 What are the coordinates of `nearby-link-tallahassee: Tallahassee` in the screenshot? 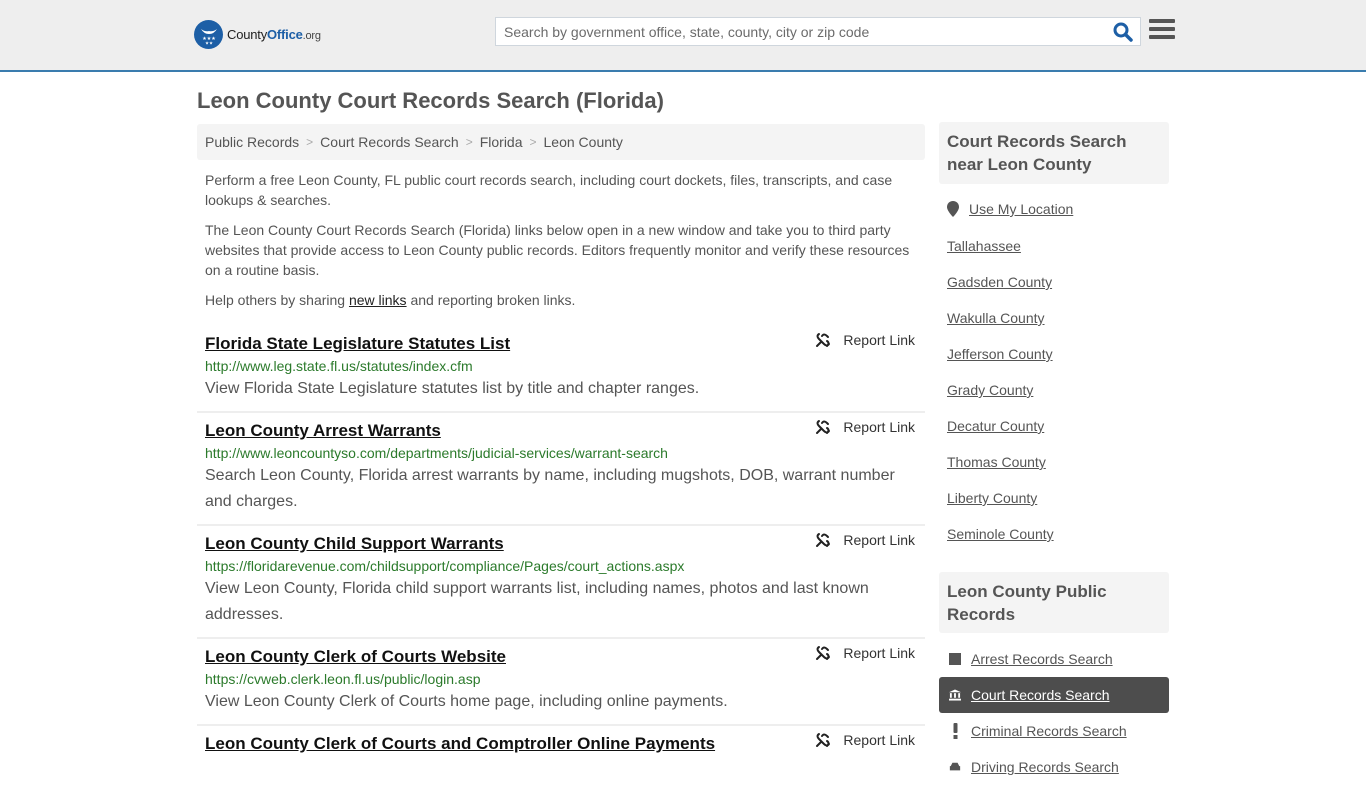 It's located at (984, 246).